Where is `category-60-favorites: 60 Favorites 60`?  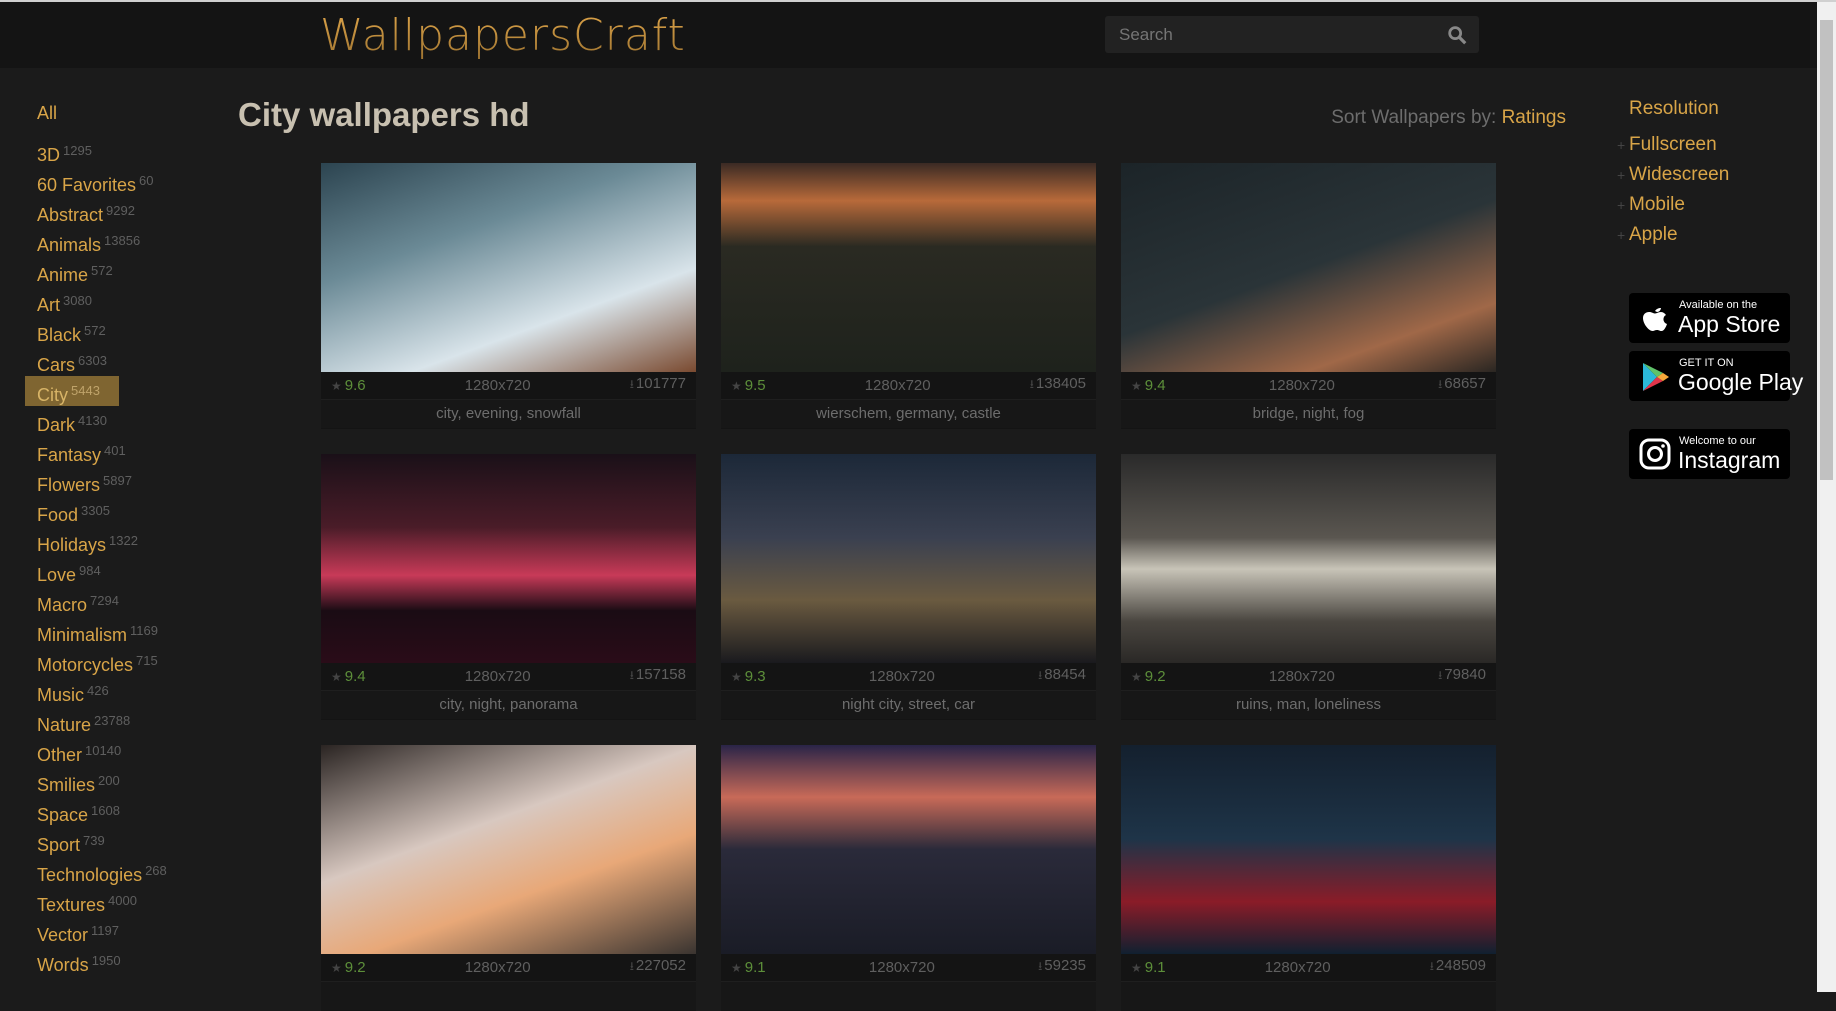 category-60-favorites: 60 Favorites 60 is located at coordinates (125, 181).